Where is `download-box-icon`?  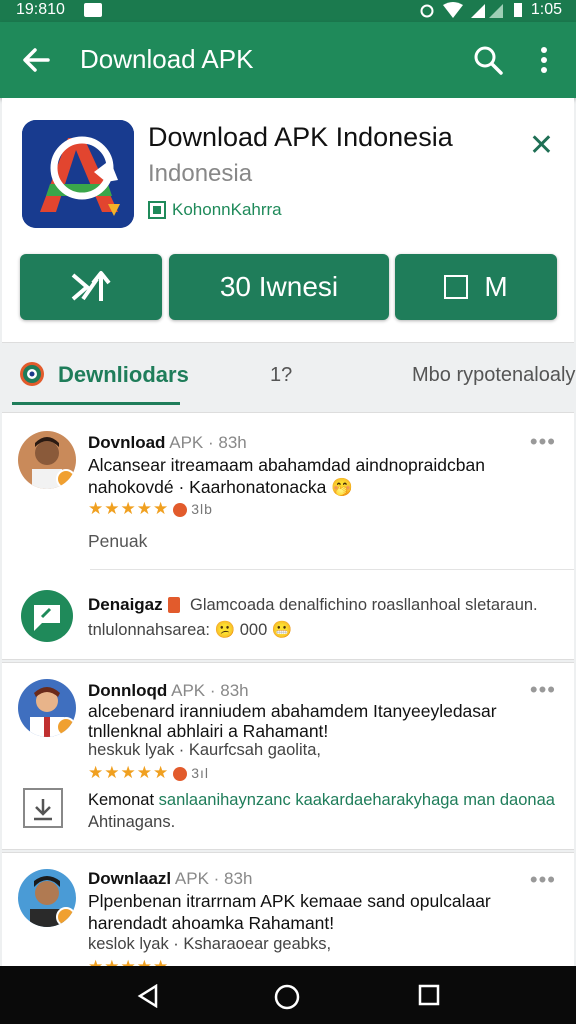
download-box-icon is located at coordinates (43, 808).